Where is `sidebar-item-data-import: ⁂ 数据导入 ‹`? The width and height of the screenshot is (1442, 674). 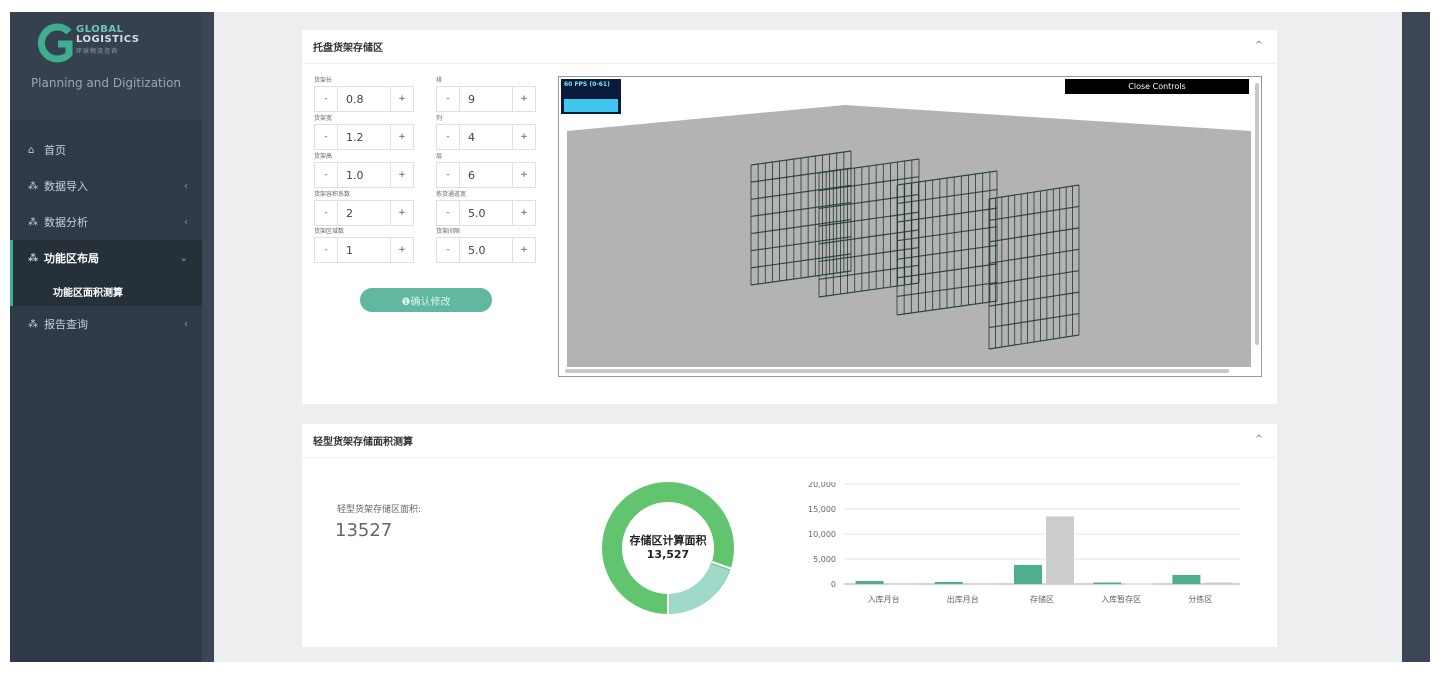
sidebar-item-data-import: ⁂ 数据导入 ‹ is located at coordinates (106, 186).